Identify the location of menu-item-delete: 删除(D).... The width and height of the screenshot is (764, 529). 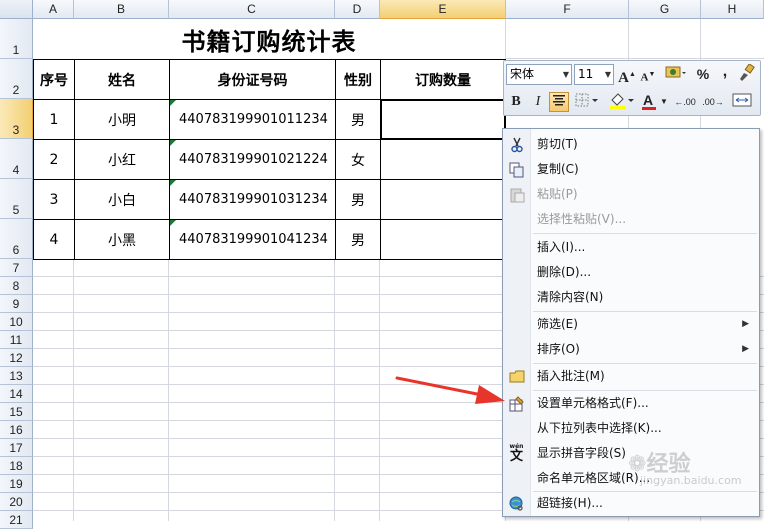
(631, 272).